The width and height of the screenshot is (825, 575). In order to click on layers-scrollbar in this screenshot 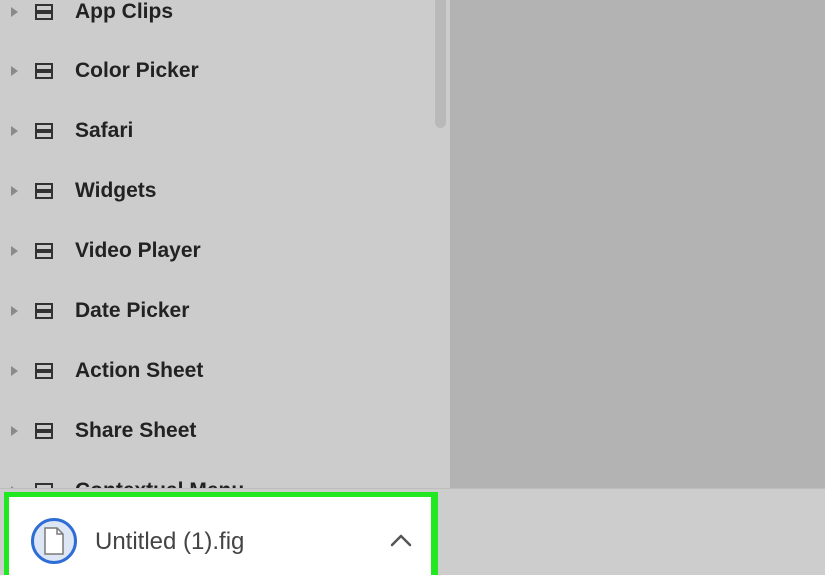, I will do `click(440, 64)`.